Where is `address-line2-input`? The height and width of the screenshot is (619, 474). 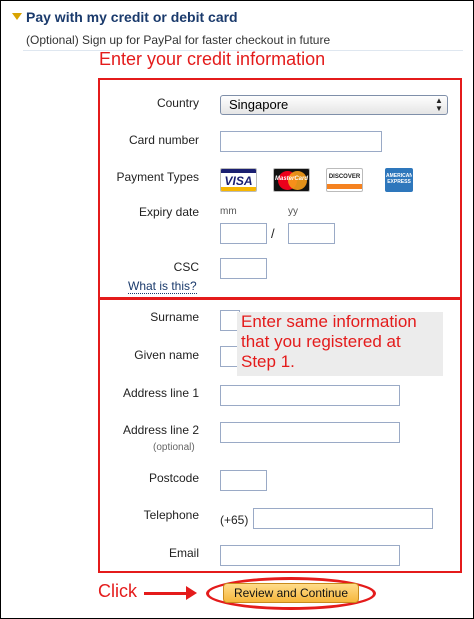 address-line2-input is located at coordinates (310, 432).